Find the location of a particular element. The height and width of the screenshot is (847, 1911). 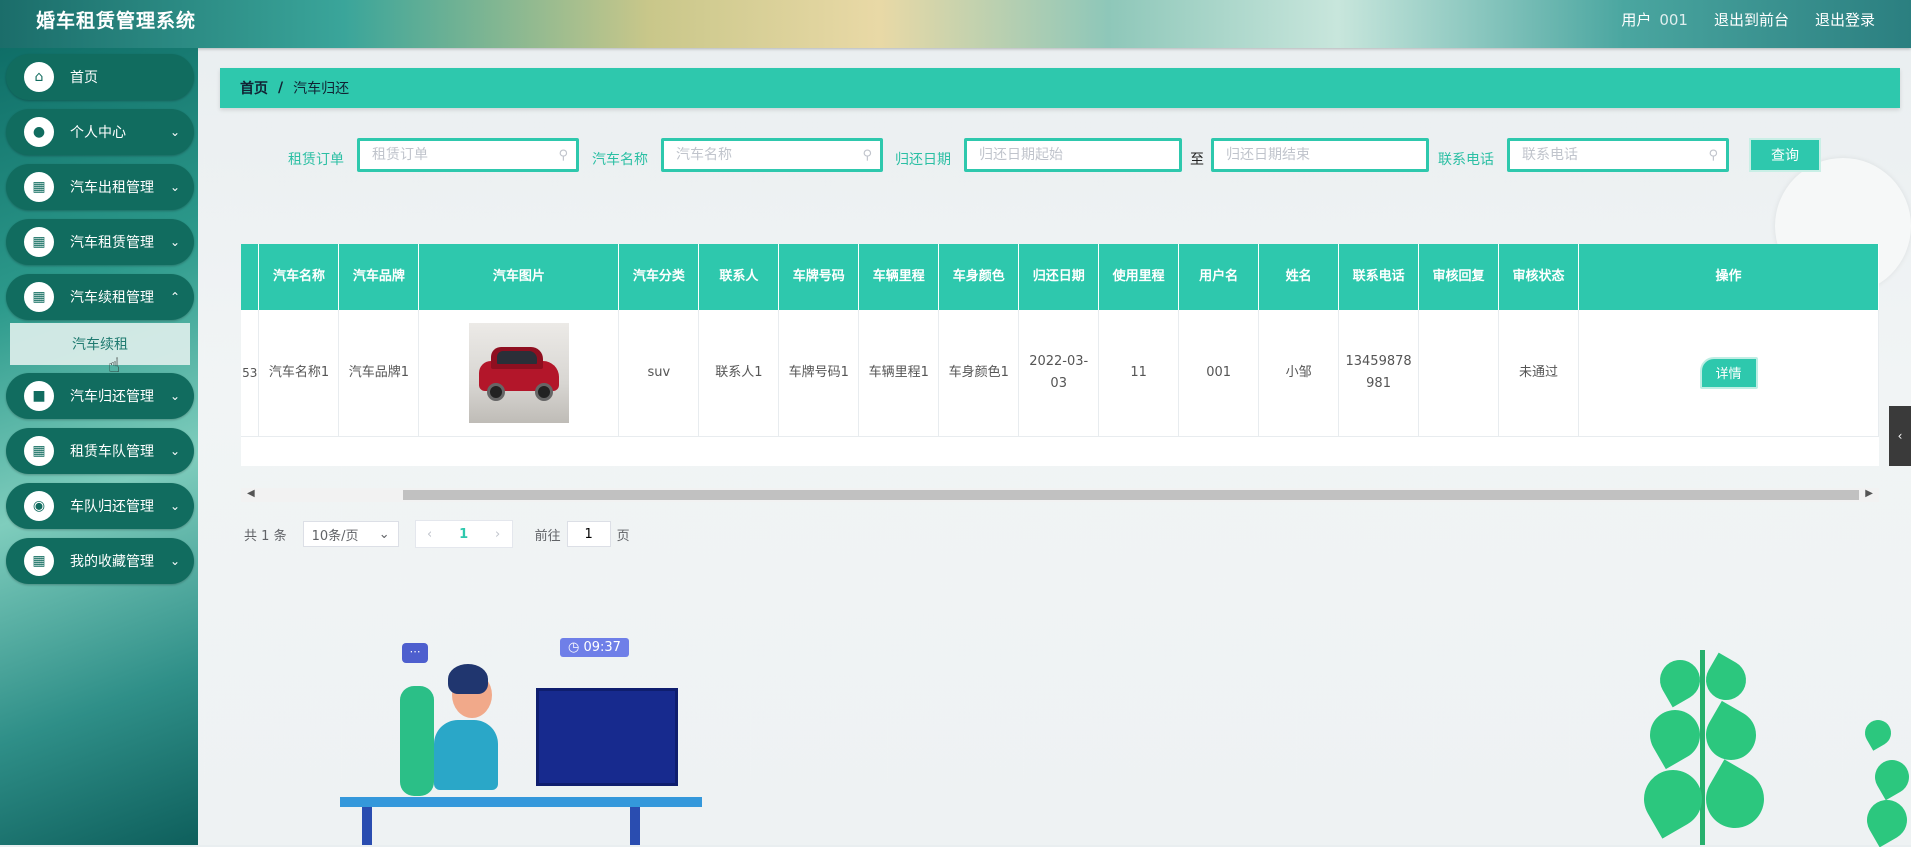

briefcase-icon: ▦ is located at coordinates (39, 187).